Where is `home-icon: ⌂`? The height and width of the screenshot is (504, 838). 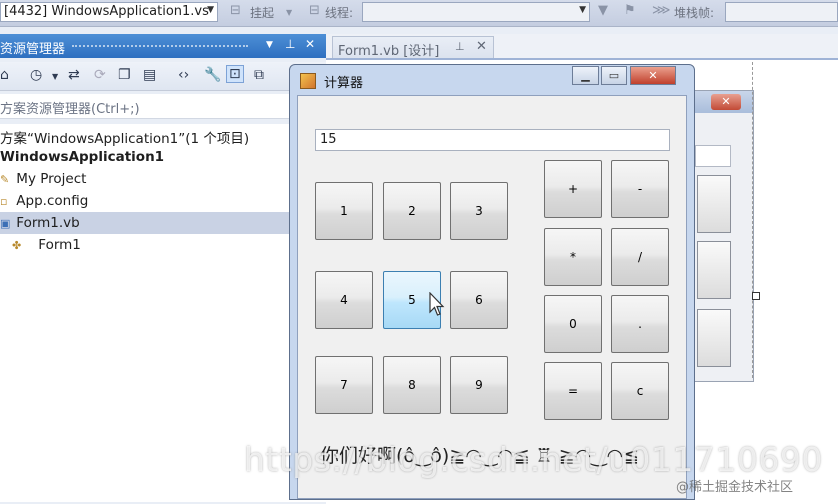 home-icon: ⌂ is located at coordinates (4, 75).